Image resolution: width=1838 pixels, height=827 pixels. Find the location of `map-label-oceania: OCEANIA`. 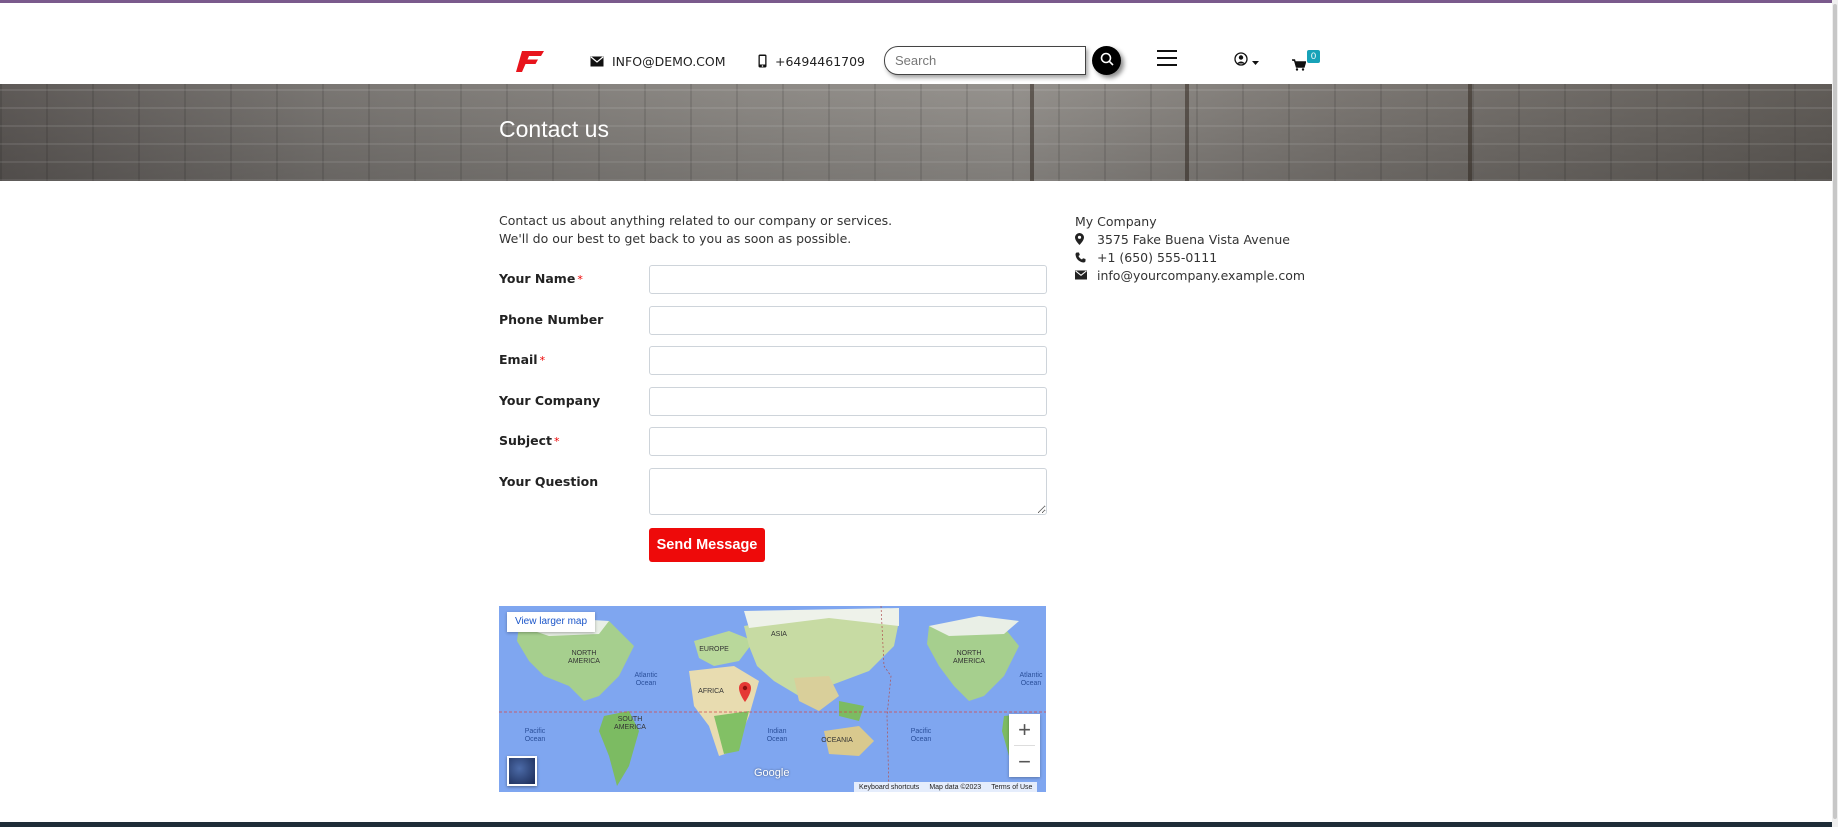

map-label-oceania: OCEANIA is located at coordinates (837, 740).